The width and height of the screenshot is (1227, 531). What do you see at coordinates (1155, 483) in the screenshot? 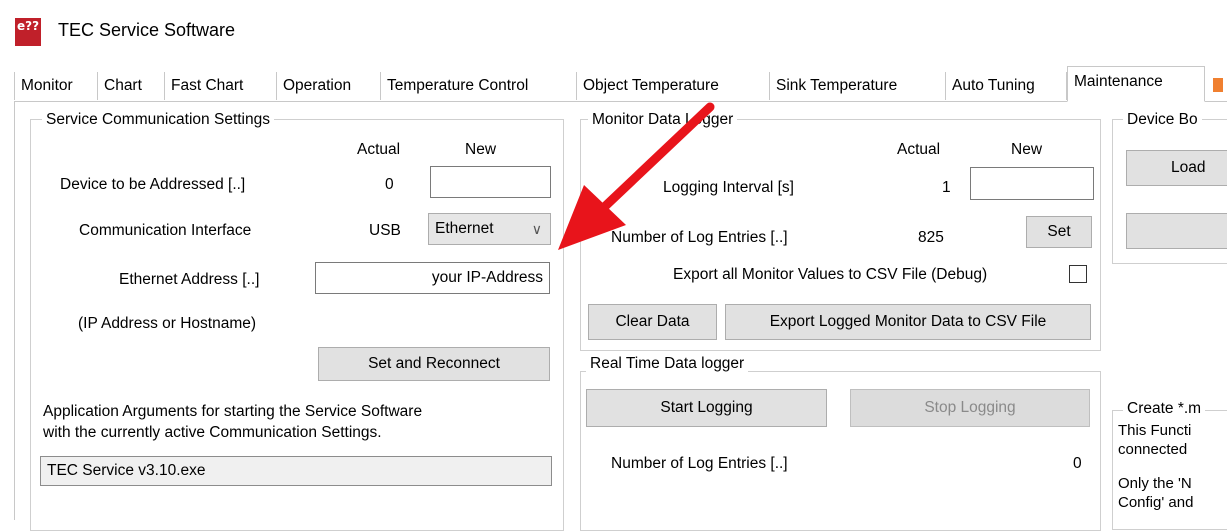
I see `create-line3: Only the 'N` at bounding box center [1155, 483].